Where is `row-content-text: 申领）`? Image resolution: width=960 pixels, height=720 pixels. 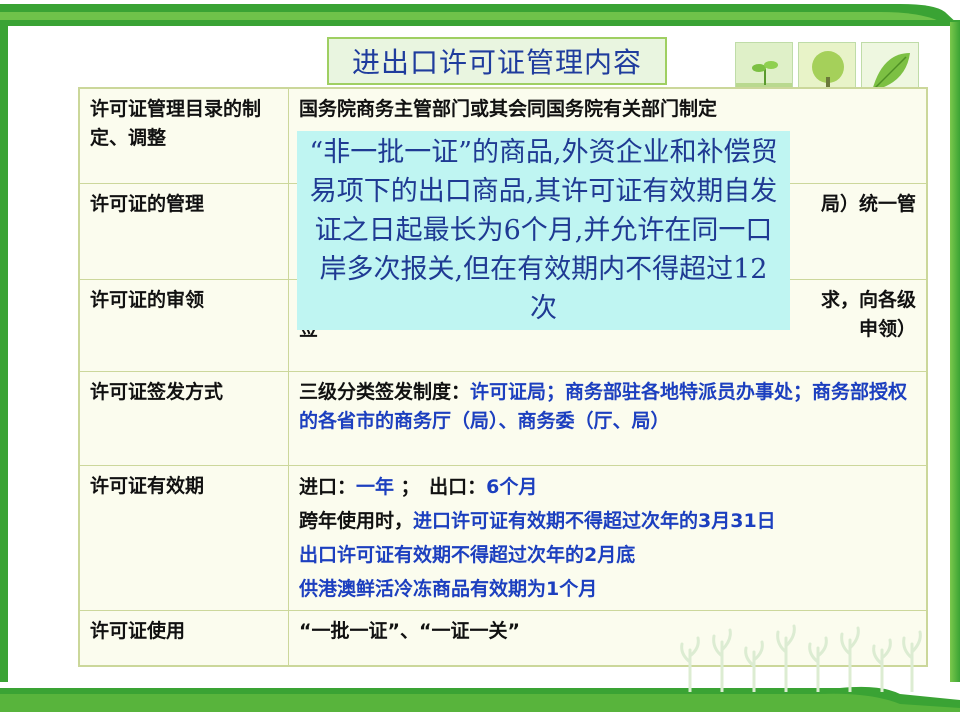
row-content-text: 申领） is located at coordinates (887, 328).